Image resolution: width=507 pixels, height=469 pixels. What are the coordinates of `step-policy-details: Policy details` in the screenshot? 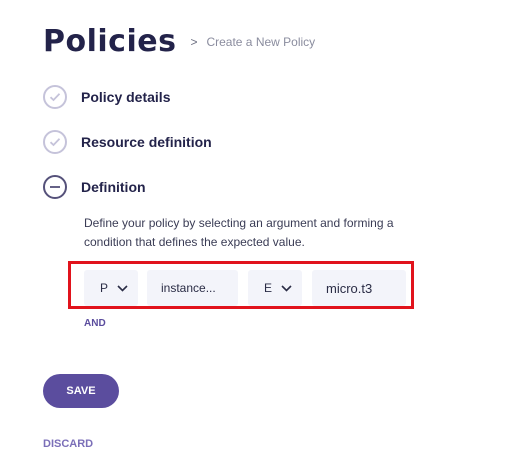 It's located at (106, 97).